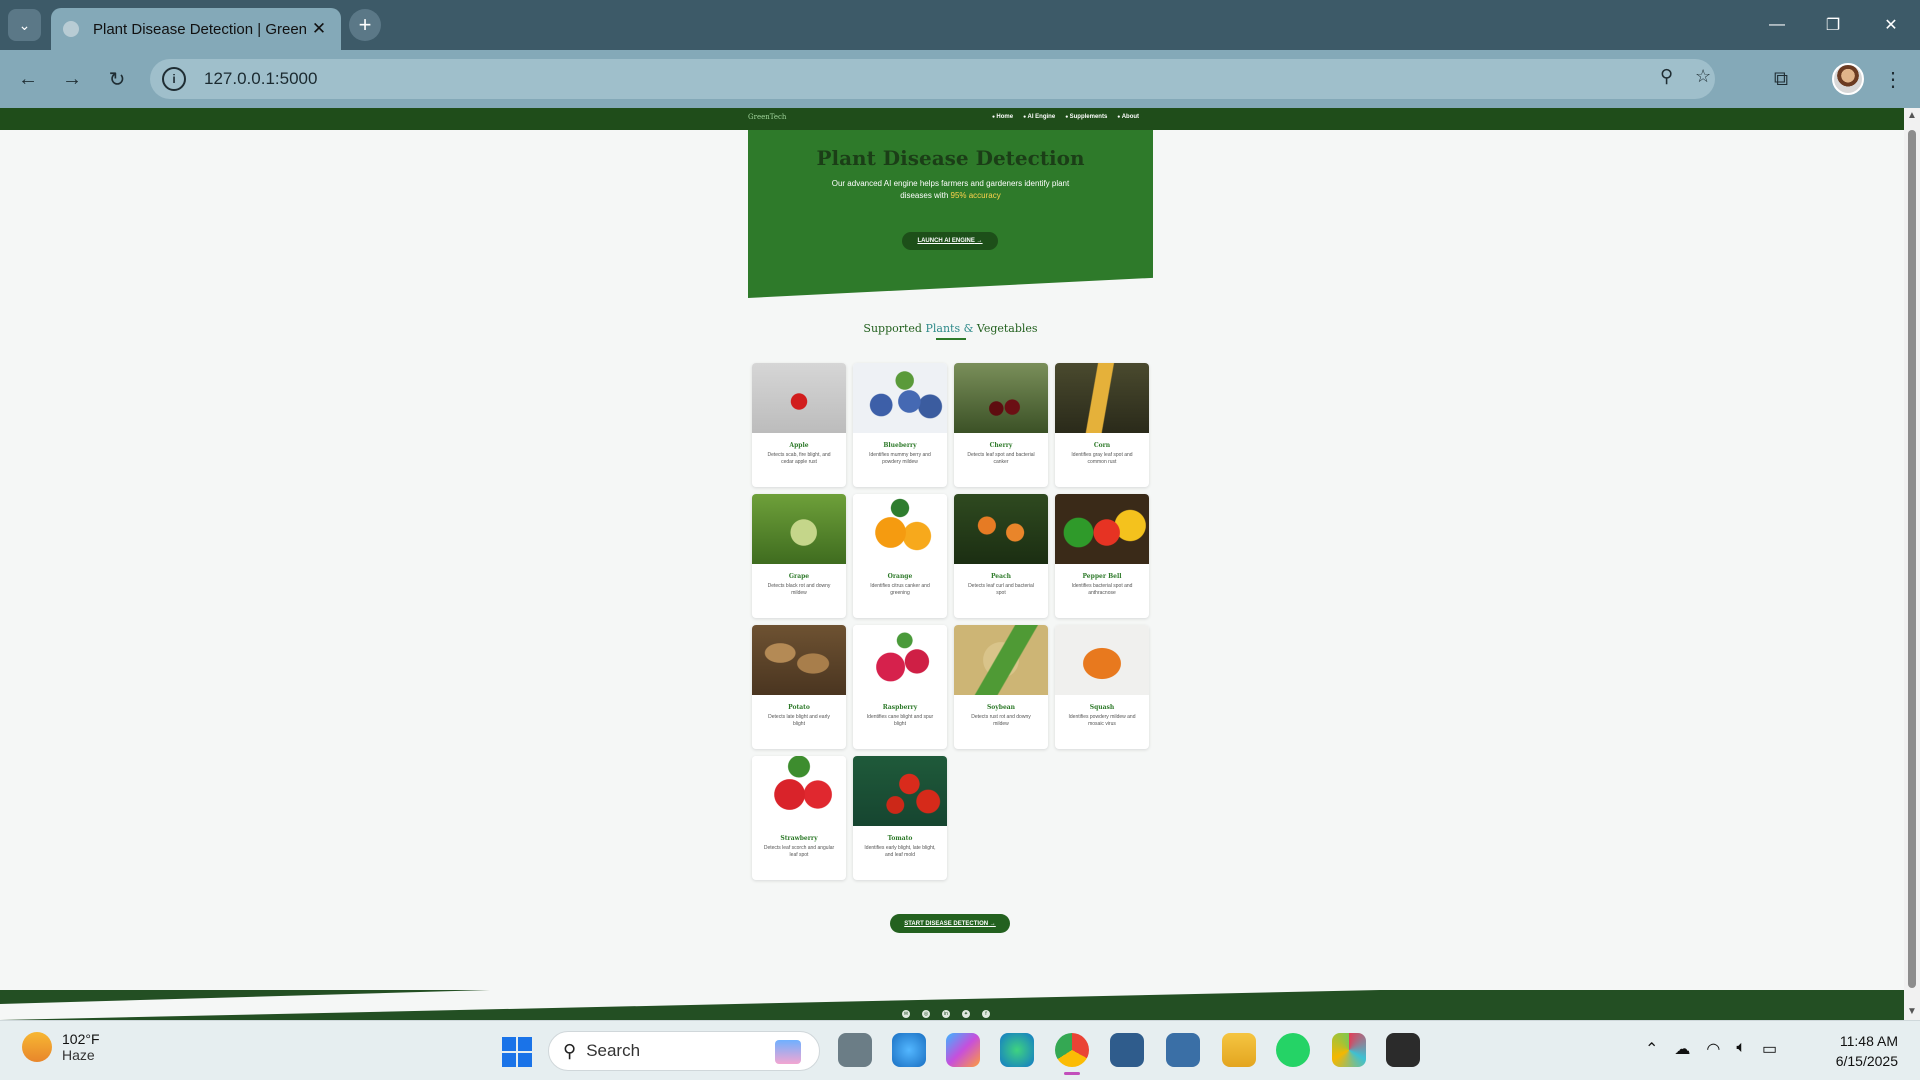 This screenshot has width=1920, height=1080. I want to click on email-icon: ✉, so click(906, 1014).